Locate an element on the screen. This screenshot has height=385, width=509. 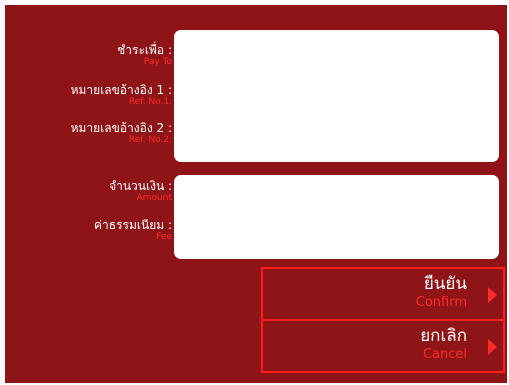
ref2-label: หมายเลขอ้างอิง 2 : Ref. No.2. is located at coordinates (121, 133).